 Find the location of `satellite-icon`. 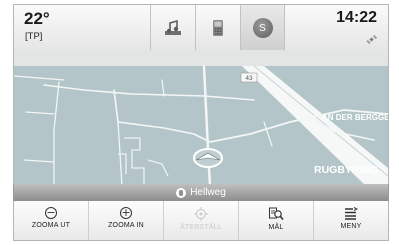

satellite-icon is located at coordinates (372, 40).